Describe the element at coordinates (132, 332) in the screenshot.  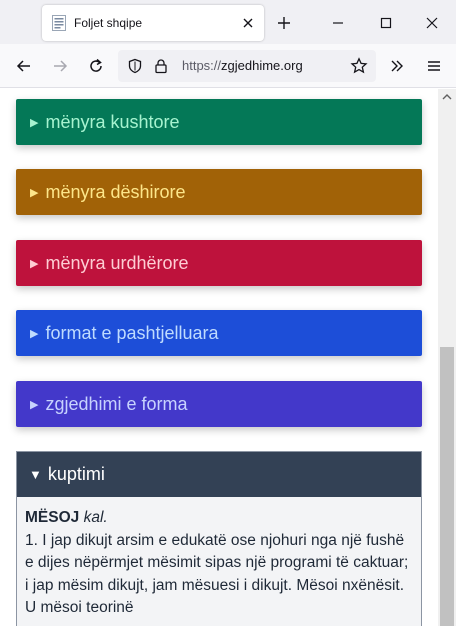
I see `section-label: format e pashtjelluara` at that location.